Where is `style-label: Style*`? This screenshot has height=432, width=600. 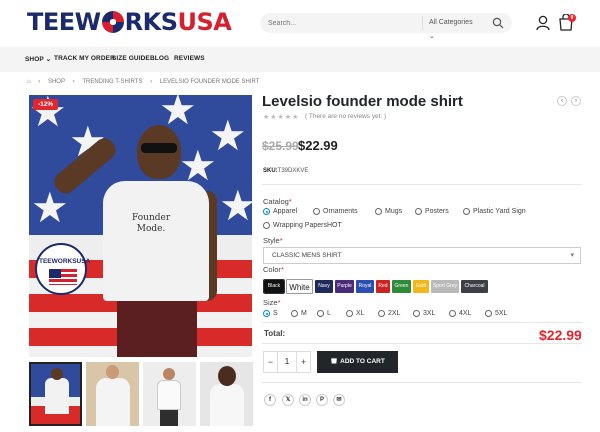 style-label: Style* is located at coordinates (273, 240).